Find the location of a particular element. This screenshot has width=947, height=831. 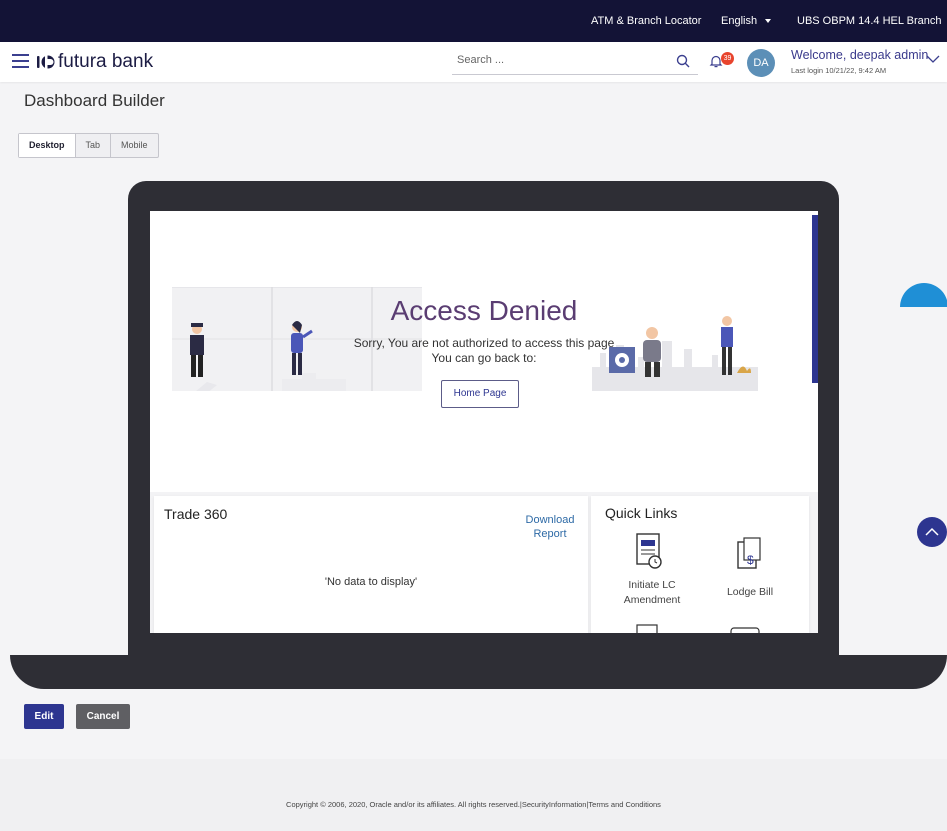

logo-text: futura bank is located at coordinates (106, 61).